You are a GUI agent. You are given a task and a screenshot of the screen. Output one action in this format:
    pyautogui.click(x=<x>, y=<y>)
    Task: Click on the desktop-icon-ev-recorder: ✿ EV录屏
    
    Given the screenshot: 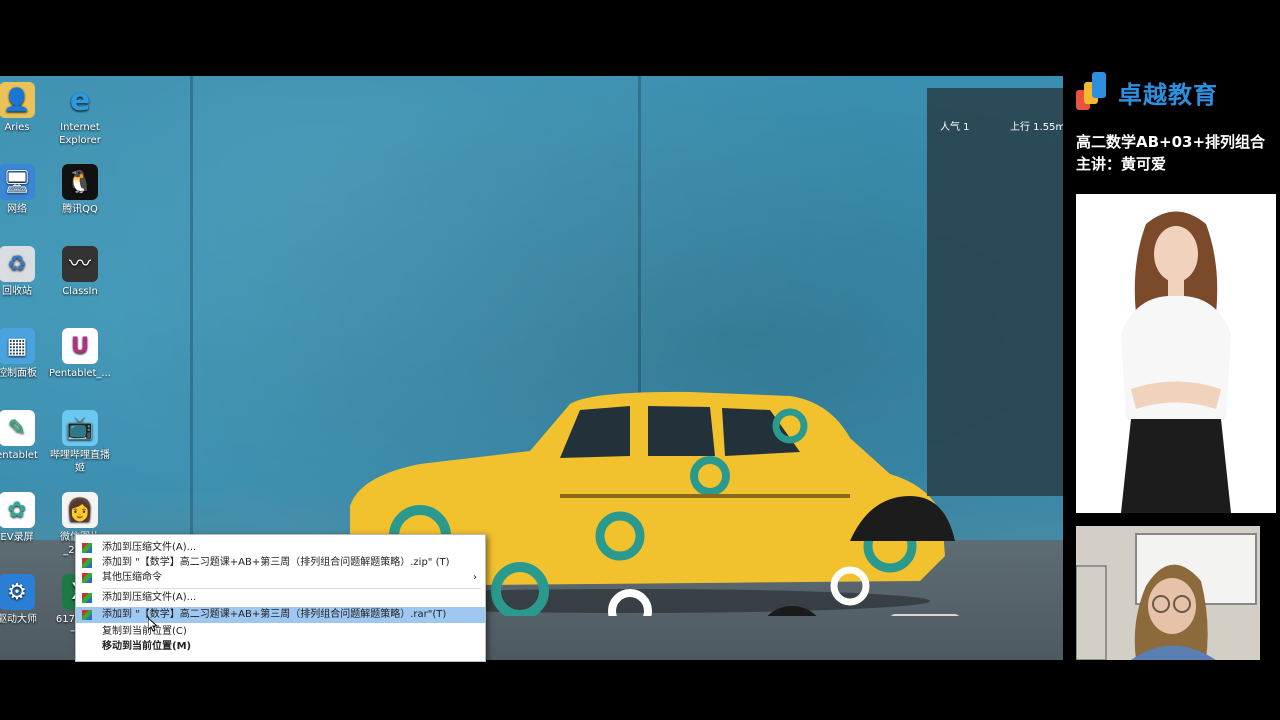 What is the action you would take?
    pyautogui.click(x=24, y=518)
    